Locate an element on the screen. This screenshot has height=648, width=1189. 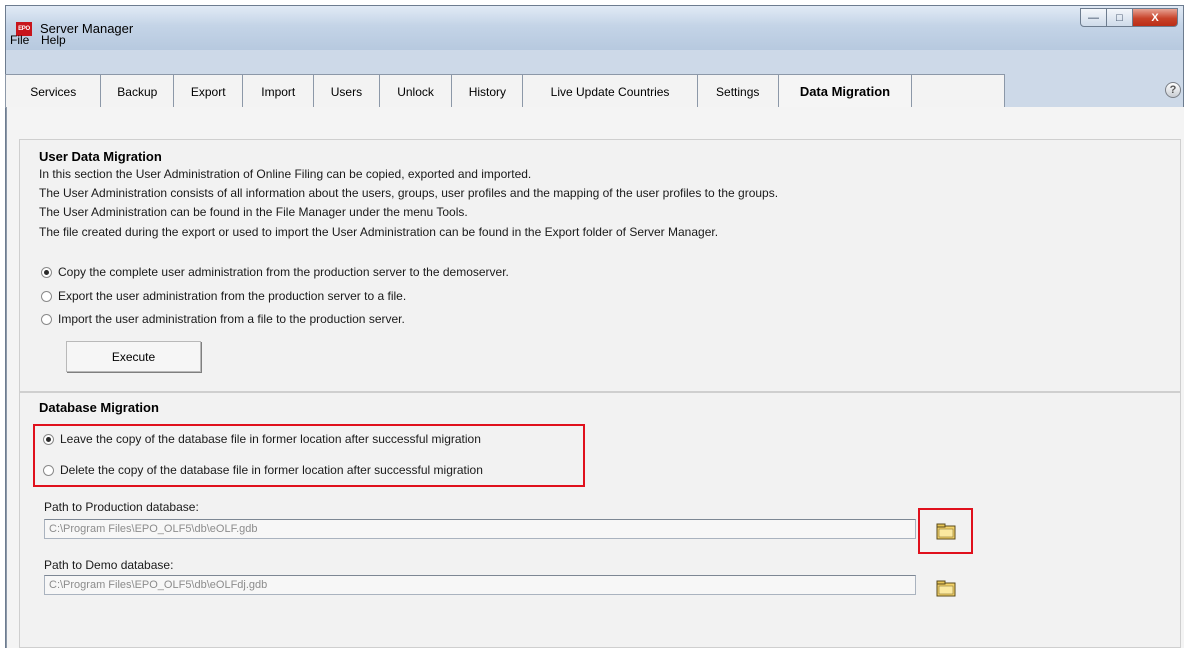
demo-path-label: Path to Demo database: is located at coordinates (109, 565).